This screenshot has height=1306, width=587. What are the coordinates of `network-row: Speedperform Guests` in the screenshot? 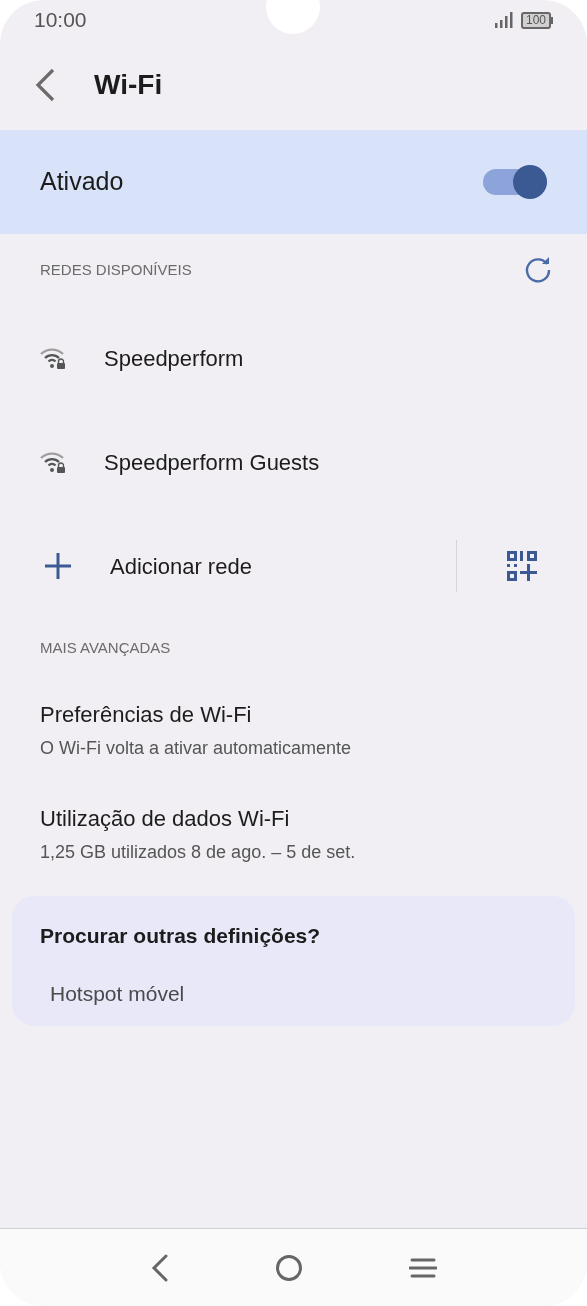 It's located at (293, 462).